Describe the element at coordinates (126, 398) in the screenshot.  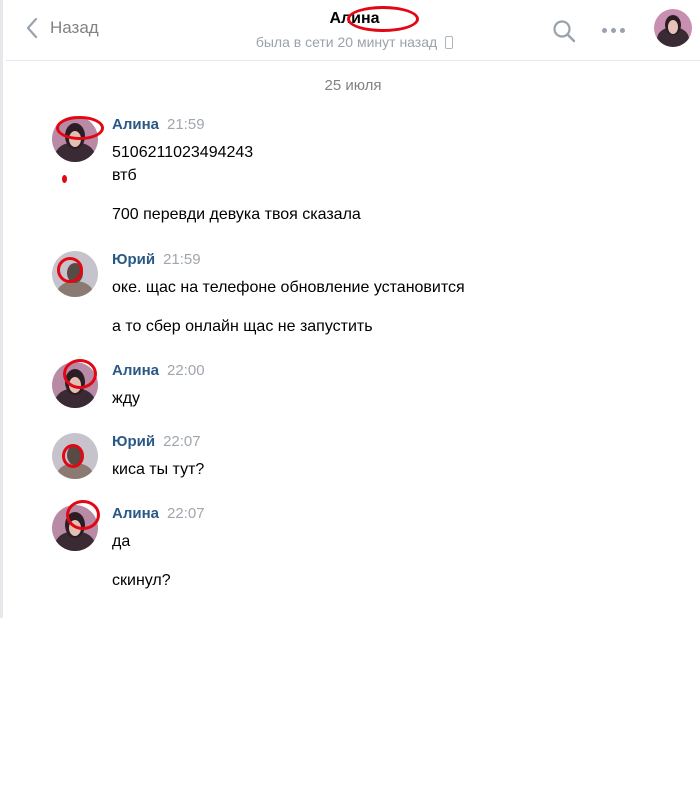
I see `message-text: жду` at that location.